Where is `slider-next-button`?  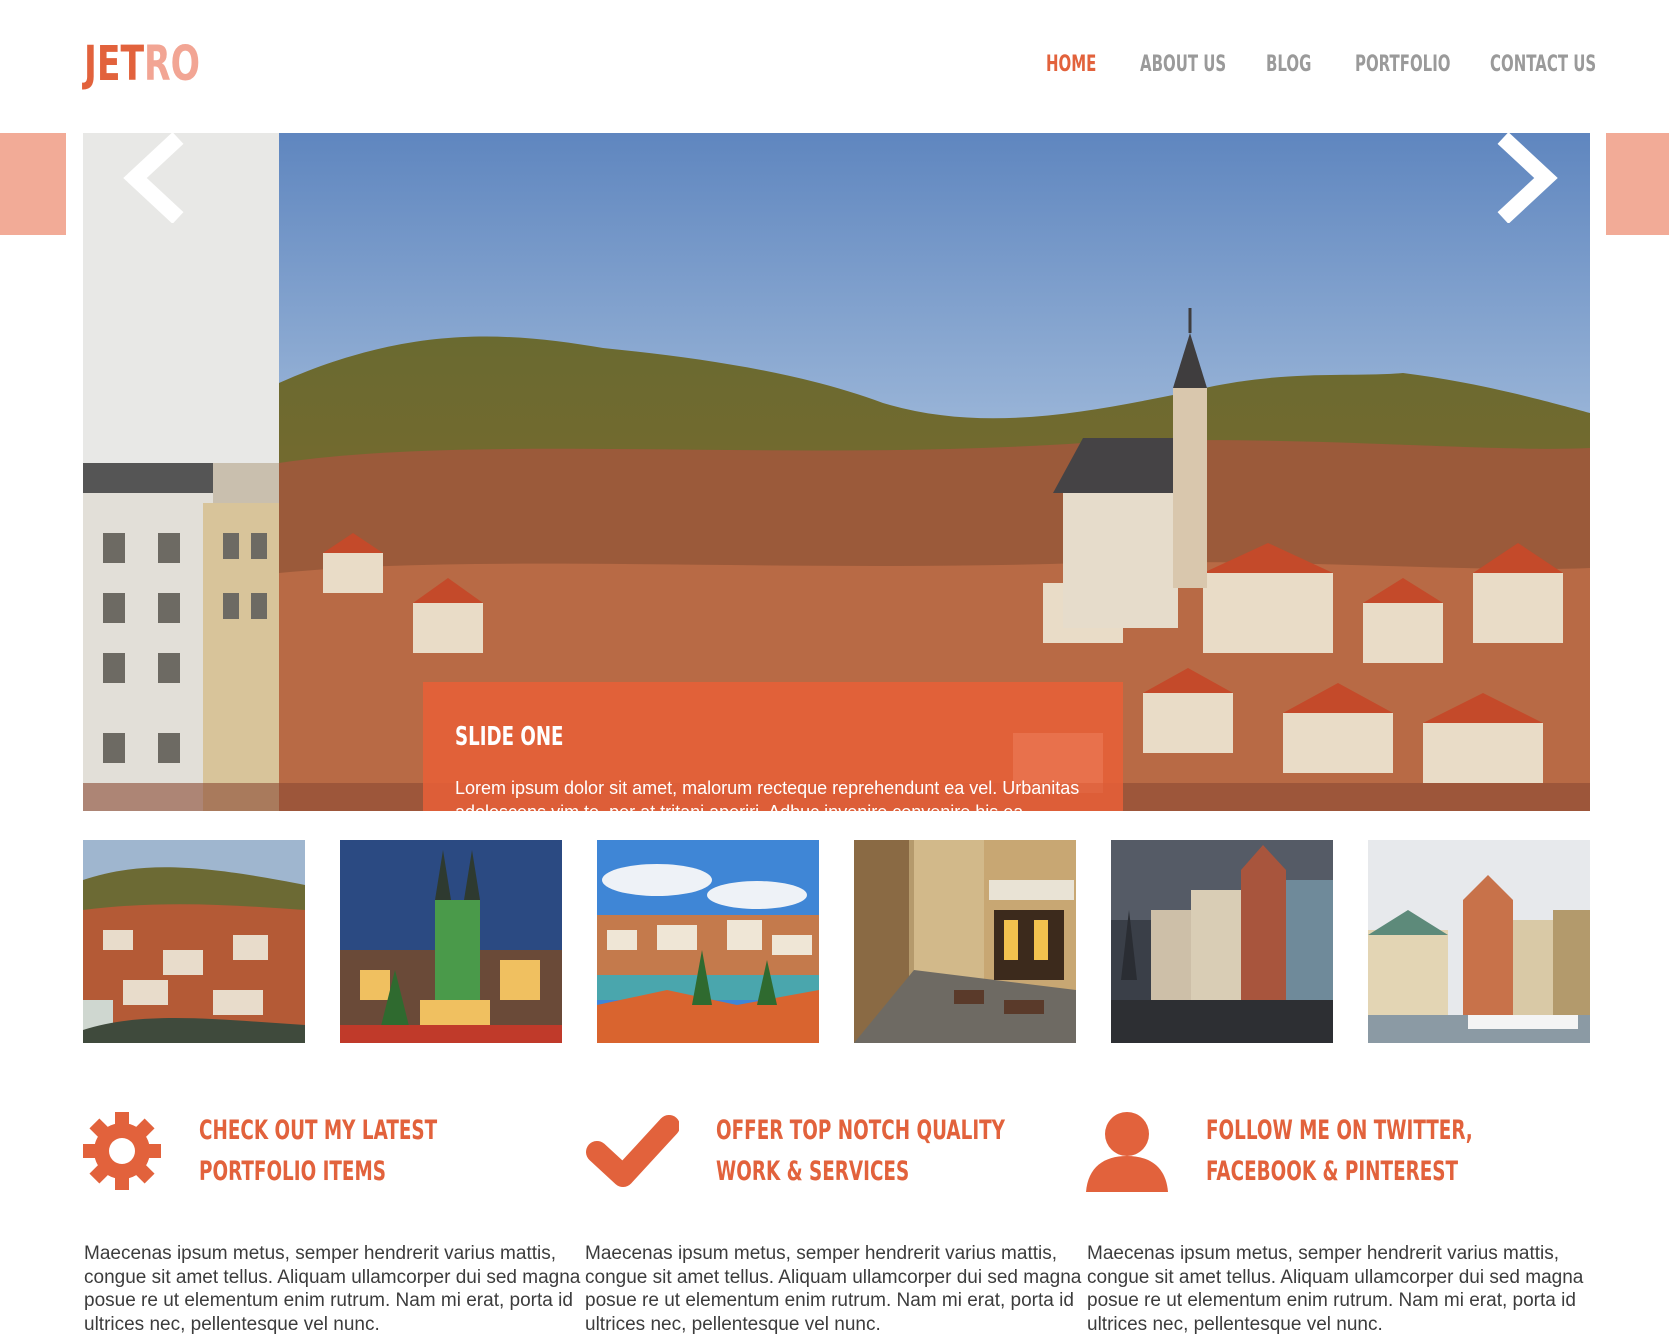 slider-next-button is located at coordinates (1523, 178).